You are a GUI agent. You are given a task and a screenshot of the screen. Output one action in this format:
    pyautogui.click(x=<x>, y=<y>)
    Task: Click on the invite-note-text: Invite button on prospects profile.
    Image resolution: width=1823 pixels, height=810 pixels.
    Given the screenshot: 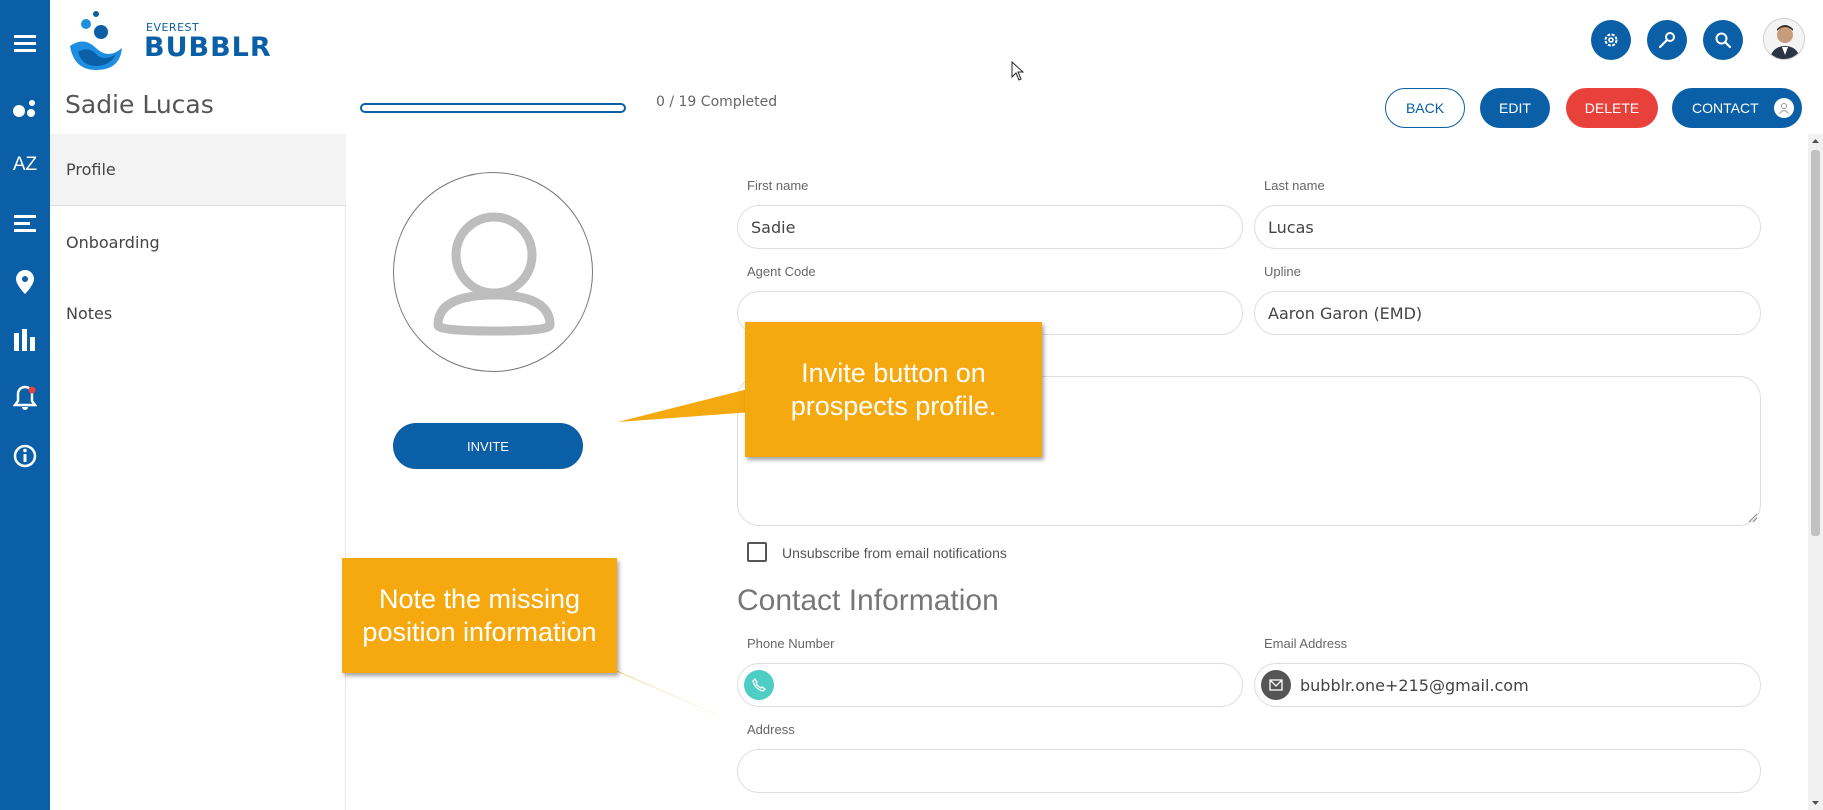 What is the action you would take?
    pyautogui.click(x=893, y=389)
    